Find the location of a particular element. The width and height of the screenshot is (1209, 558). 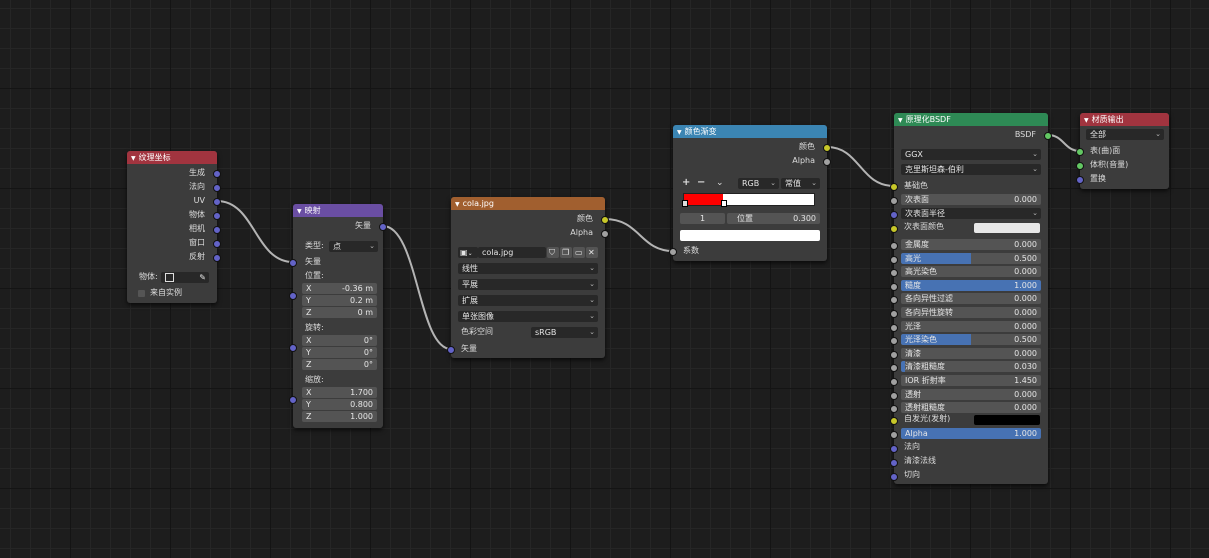

open-folder-icon: ▭ is located at coordinates (579, 252).